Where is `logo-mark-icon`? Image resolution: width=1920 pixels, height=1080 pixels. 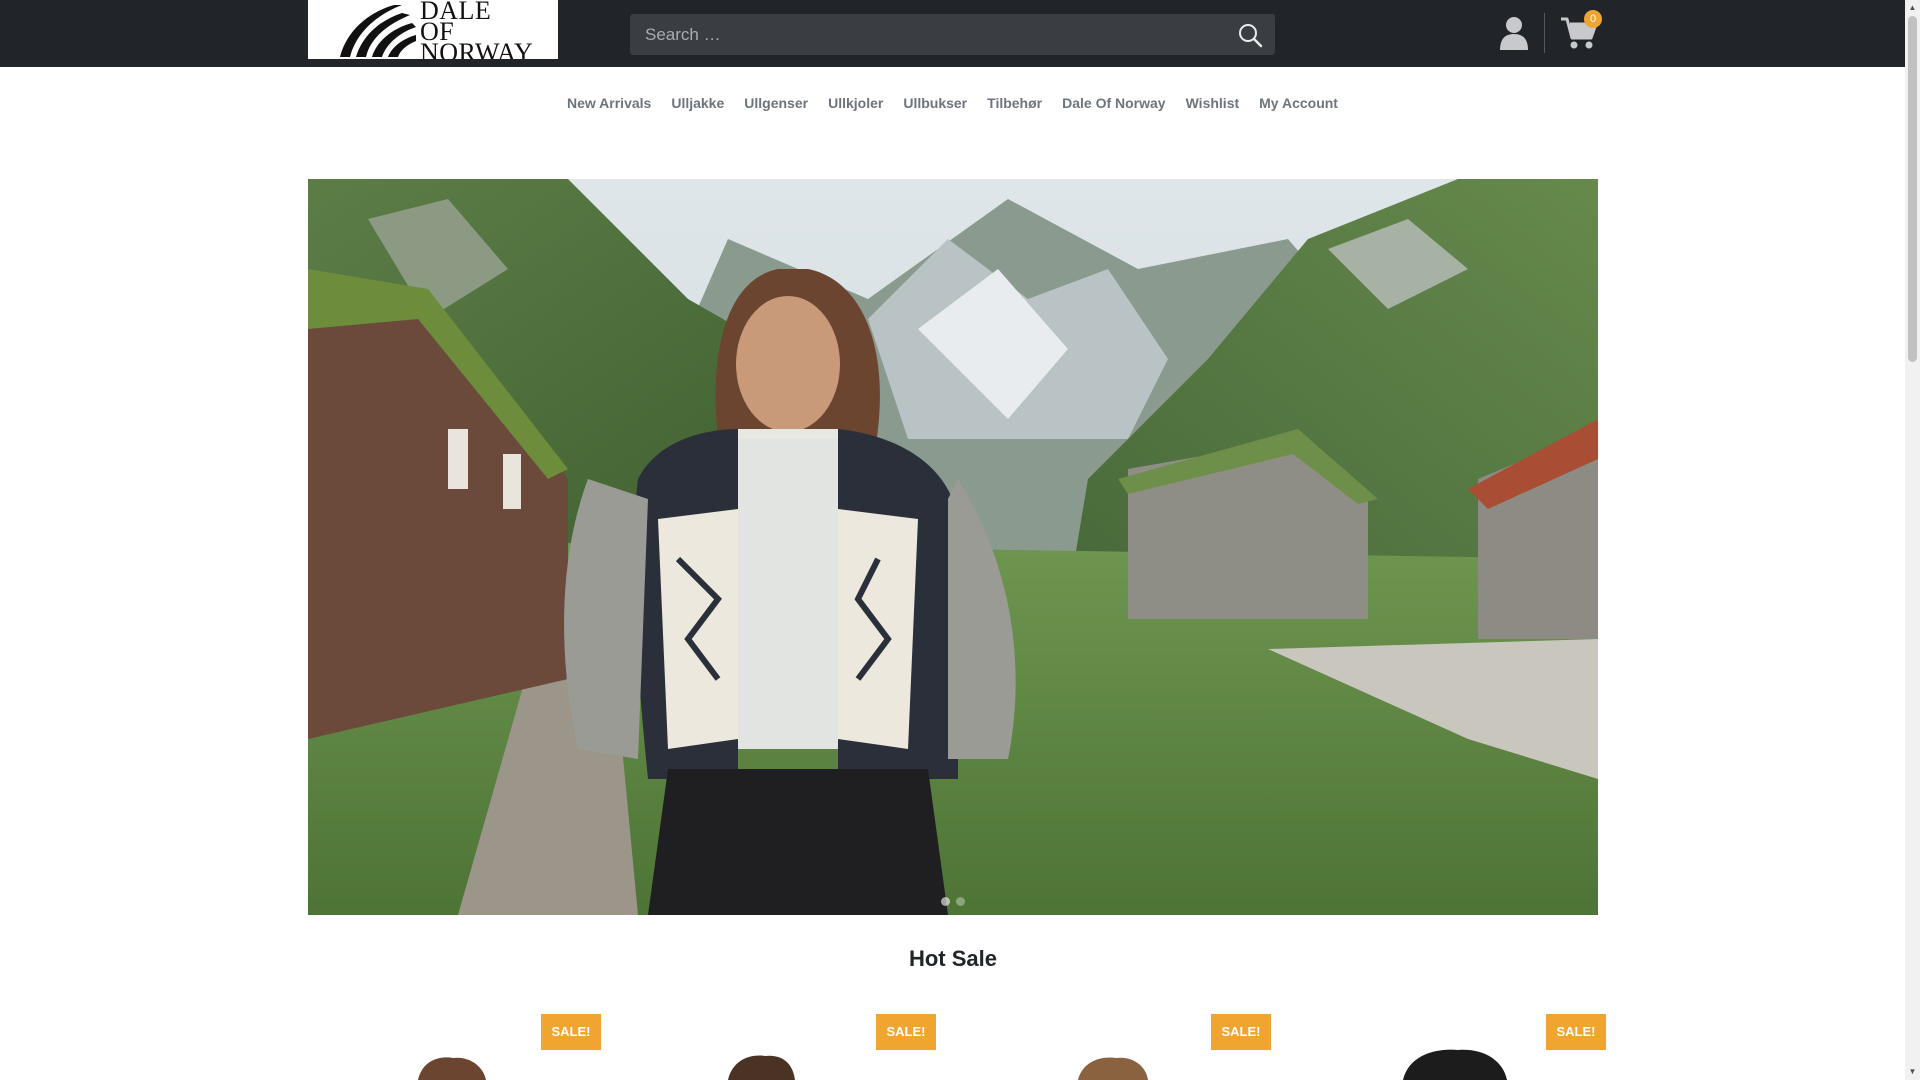
logo-mark-icon is located at coordinates (378, 31).